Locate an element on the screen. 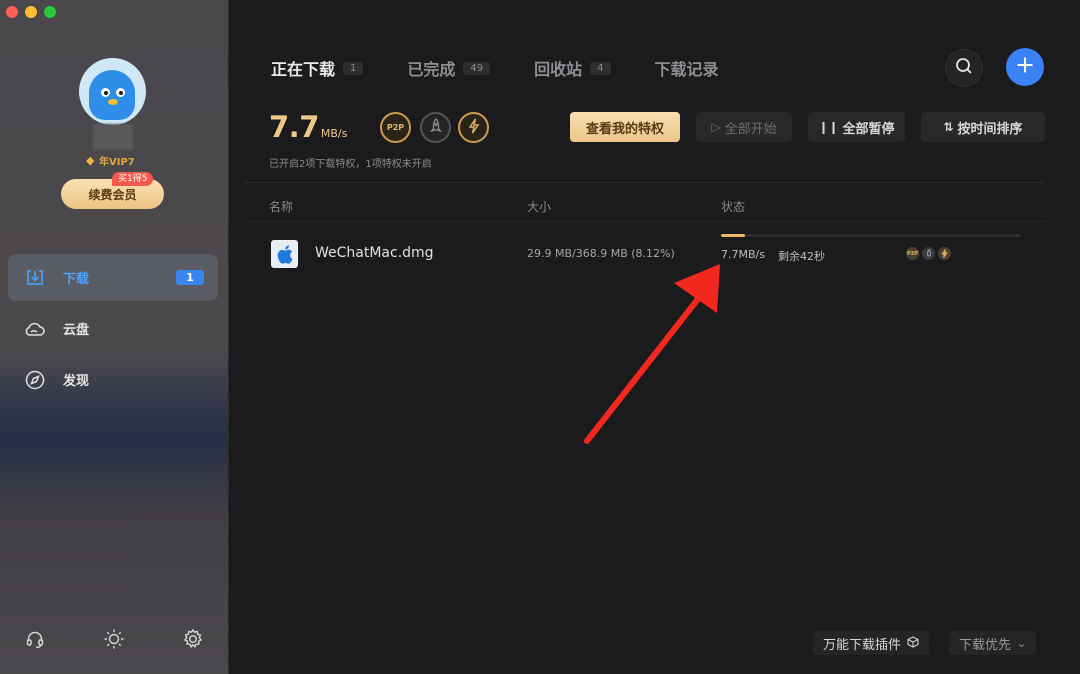  tab-count: 4 is located at coordinates (600, 68).